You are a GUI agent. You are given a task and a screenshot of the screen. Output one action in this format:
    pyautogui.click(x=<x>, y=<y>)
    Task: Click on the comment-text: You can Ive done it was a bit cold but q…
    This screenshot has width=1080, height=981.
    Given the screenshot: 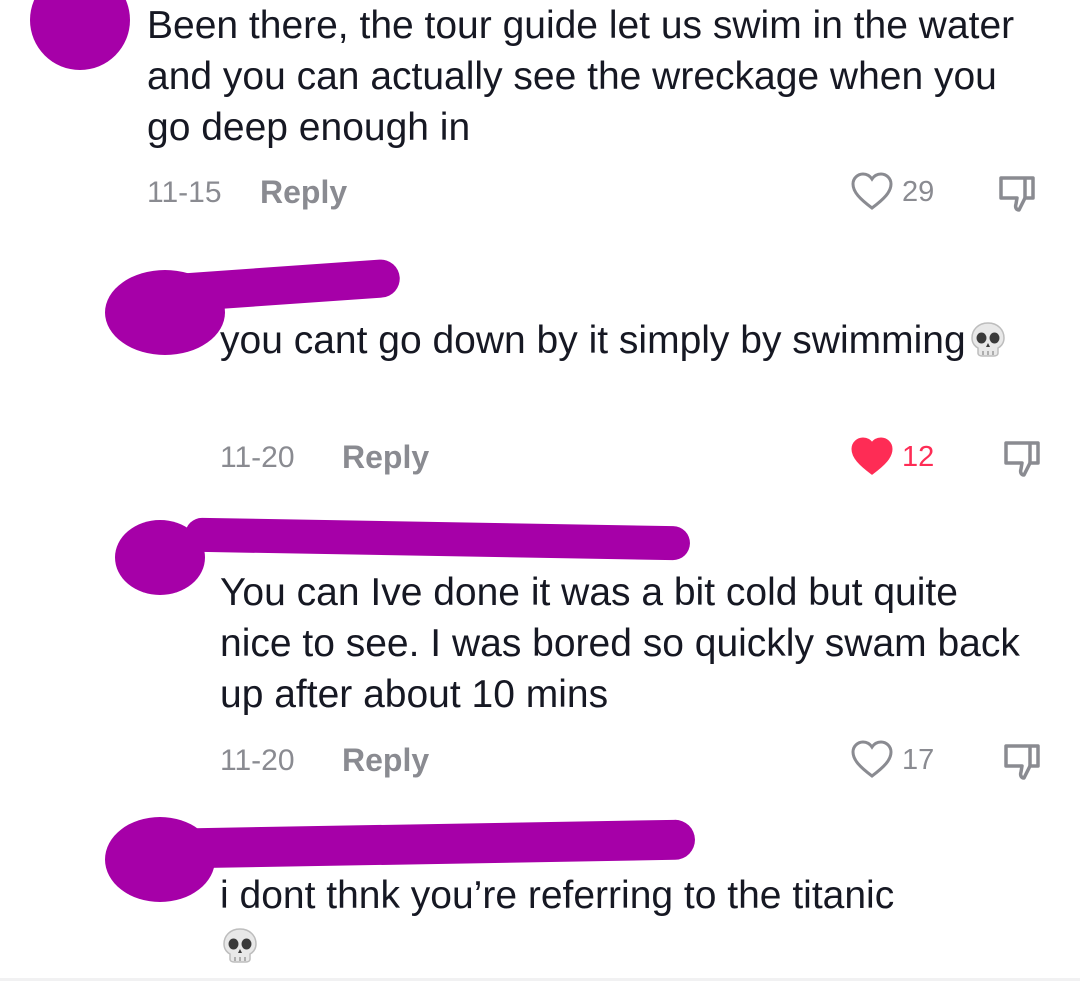 What is the action you would take?
    pyautogui.click(x=625, y=643)
    